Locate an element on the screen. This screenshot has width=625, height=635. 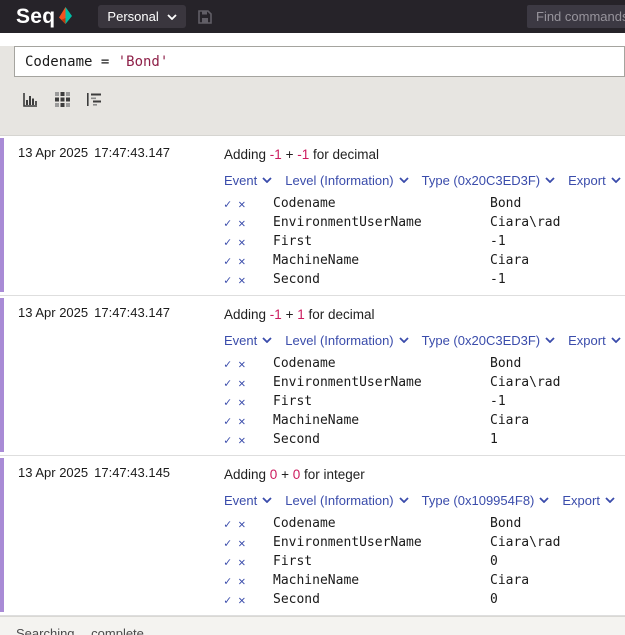
query-expression: Codename = is located at coordinates (71, 61).